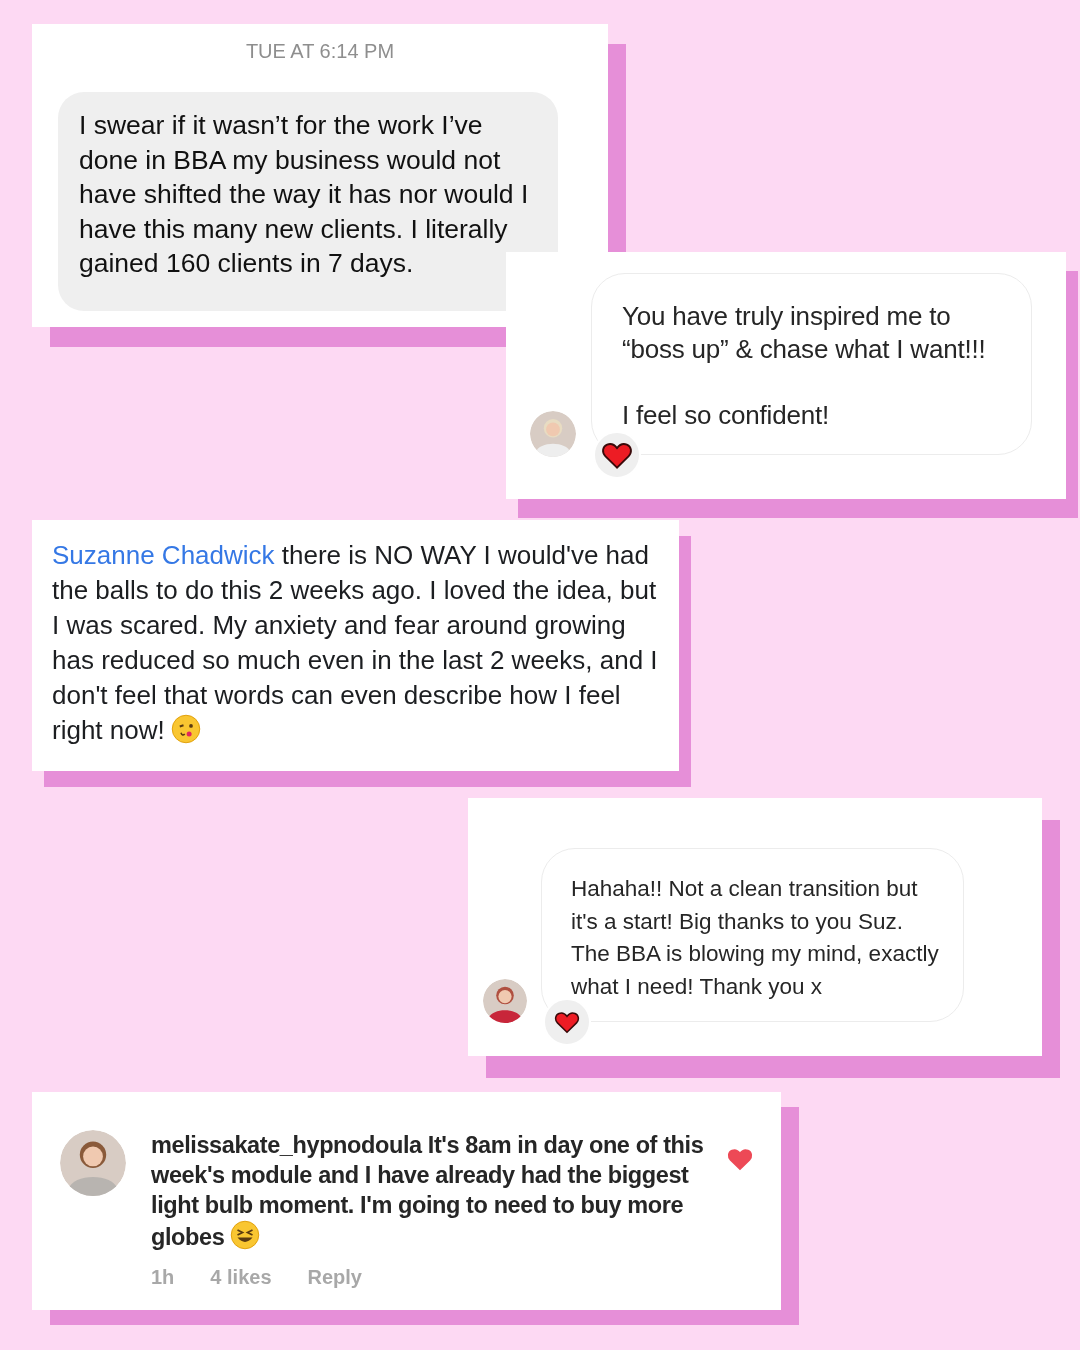 The width and height of the screenshot is (1080, 1350). What do you see at coordinates (286, 1145) in the screenshot?
I see `username-link: melissakate_hypnodoula` at bounding box center [286, 1145].